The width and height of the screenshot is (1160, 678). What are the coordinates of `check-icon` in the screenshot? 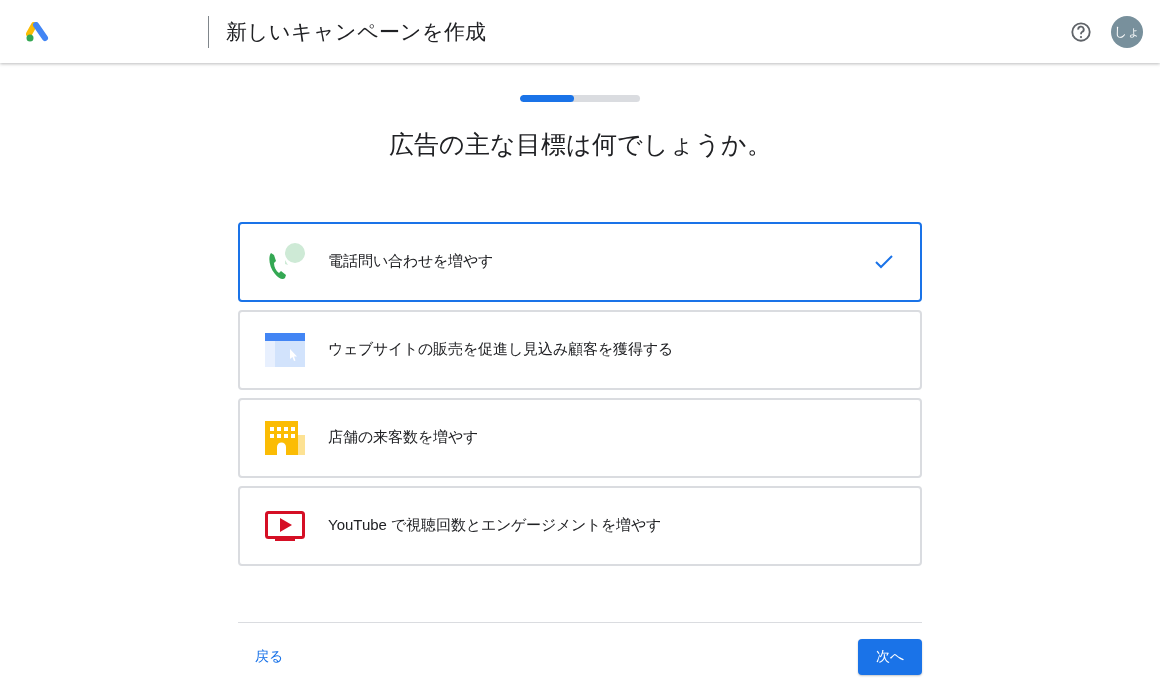 It's located at (884, 261).